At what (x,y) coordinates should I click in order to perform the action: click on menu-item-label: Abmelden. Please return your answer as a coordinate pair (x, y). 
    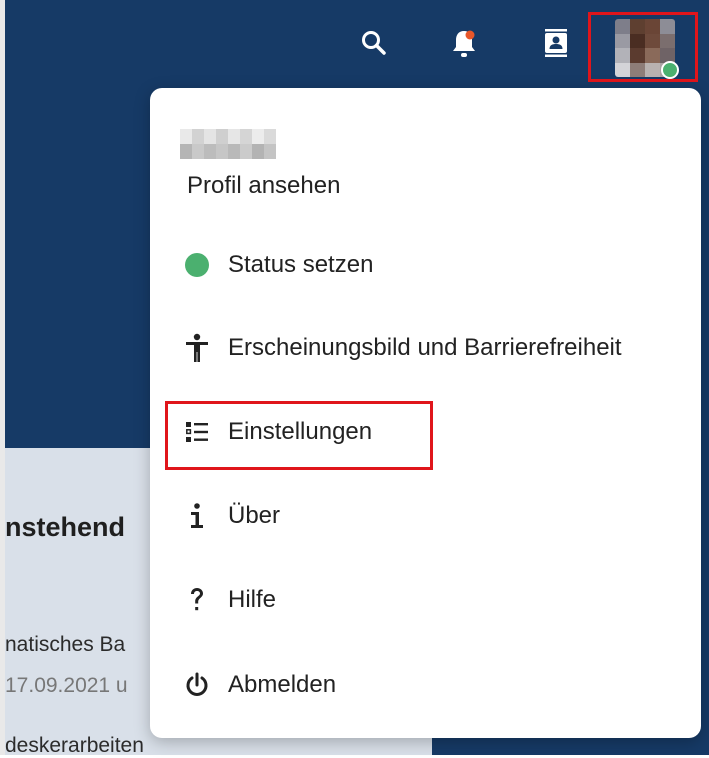
    Looking at the image, I should click on (282, 684).